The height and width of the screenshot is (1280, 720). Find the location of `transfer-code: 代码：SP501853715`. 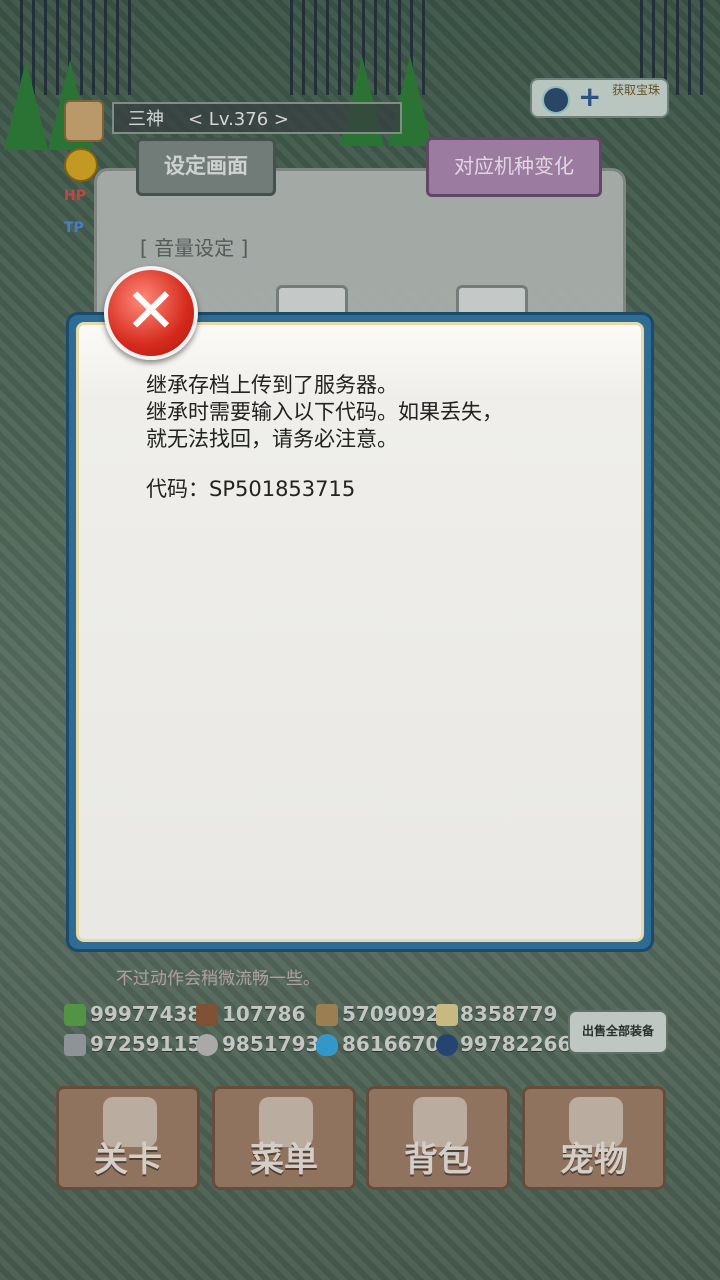

transfer-code: 代码：SP501853715 is located at coordinates (250, 489).